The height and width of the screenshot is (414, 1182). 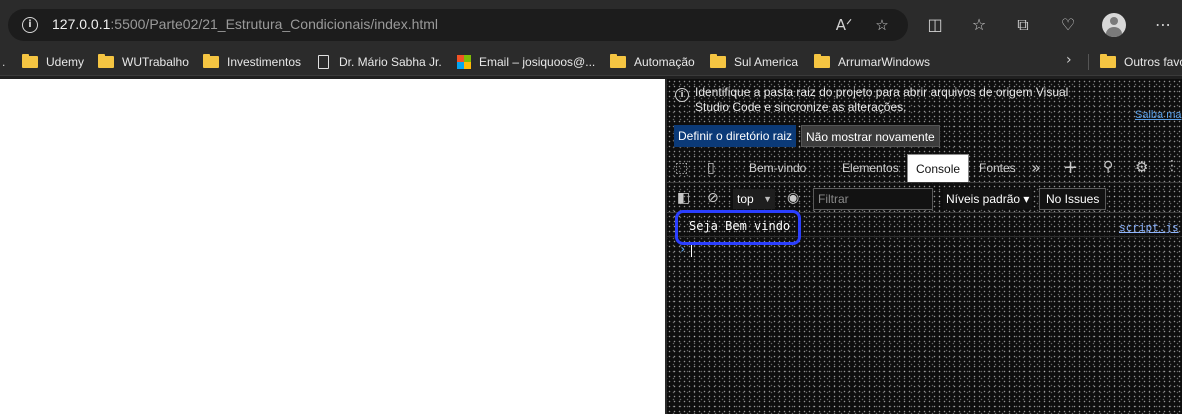 I want to click on profile-avatar, so click(x=1114, y=25).